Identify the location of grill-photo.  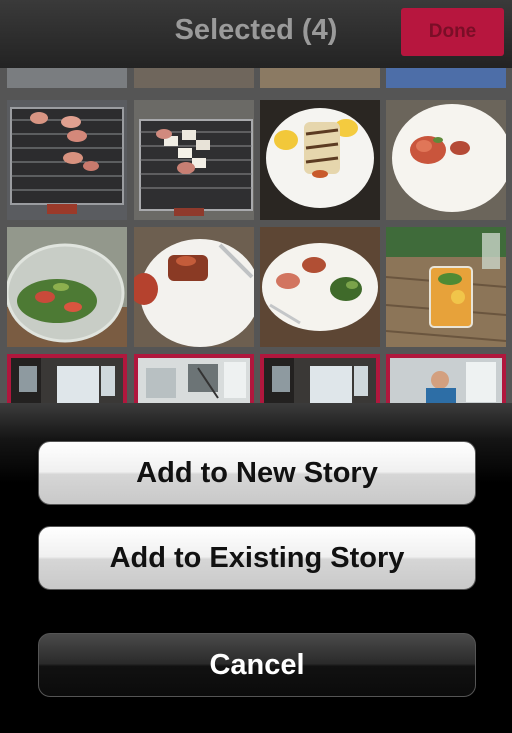
(67, 160).